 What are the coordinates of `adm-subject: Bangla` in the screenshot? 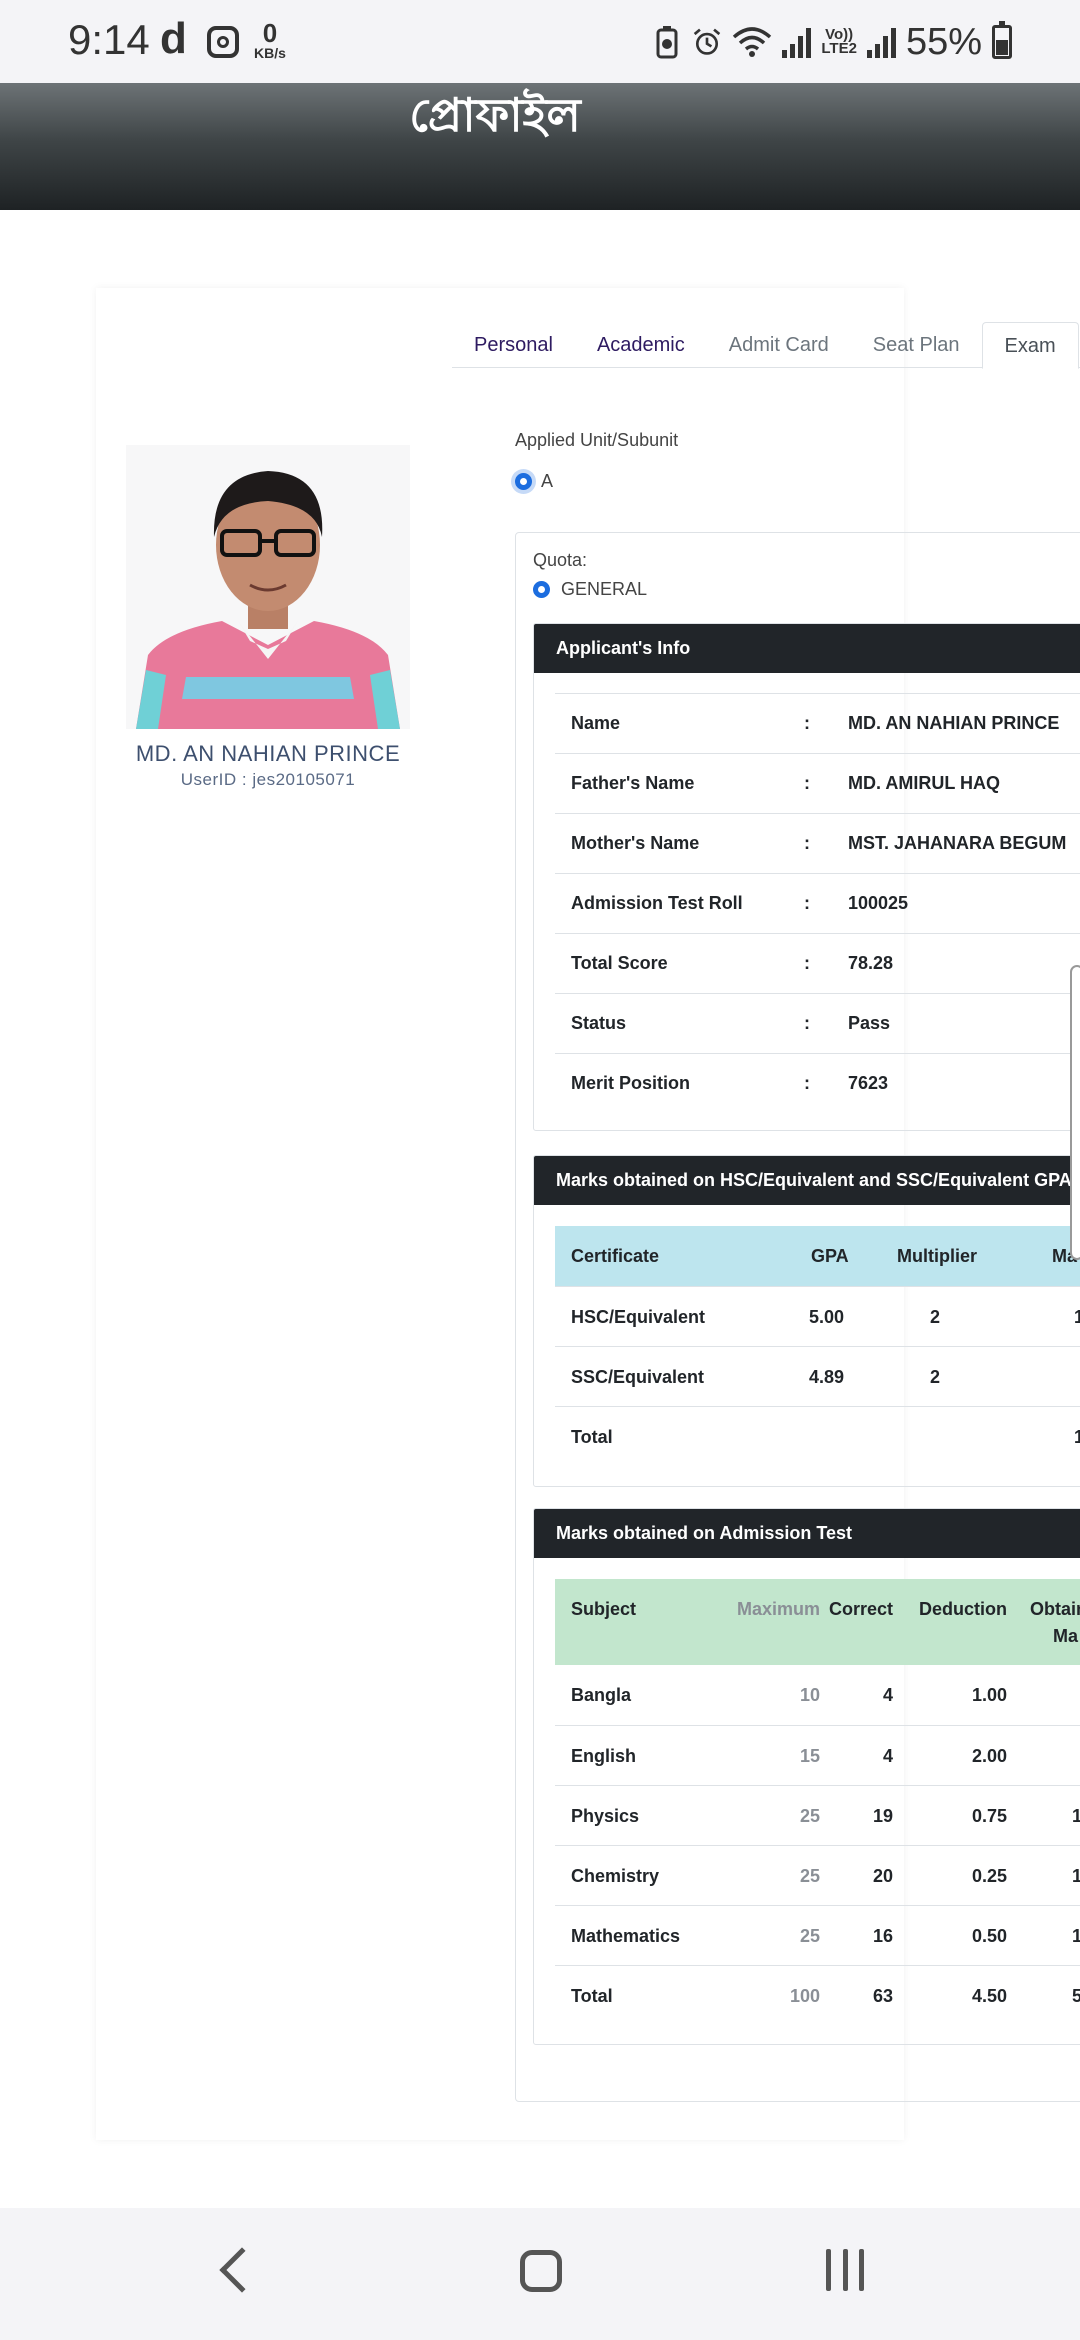 It's located at (601, 1695).